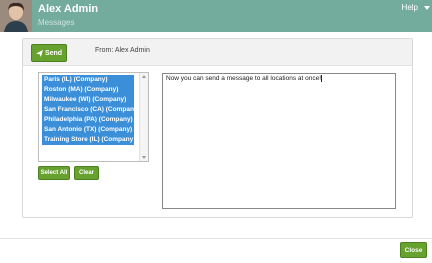  I want to click on list-item: Training Store (IL) (Company, so click(88, 140).